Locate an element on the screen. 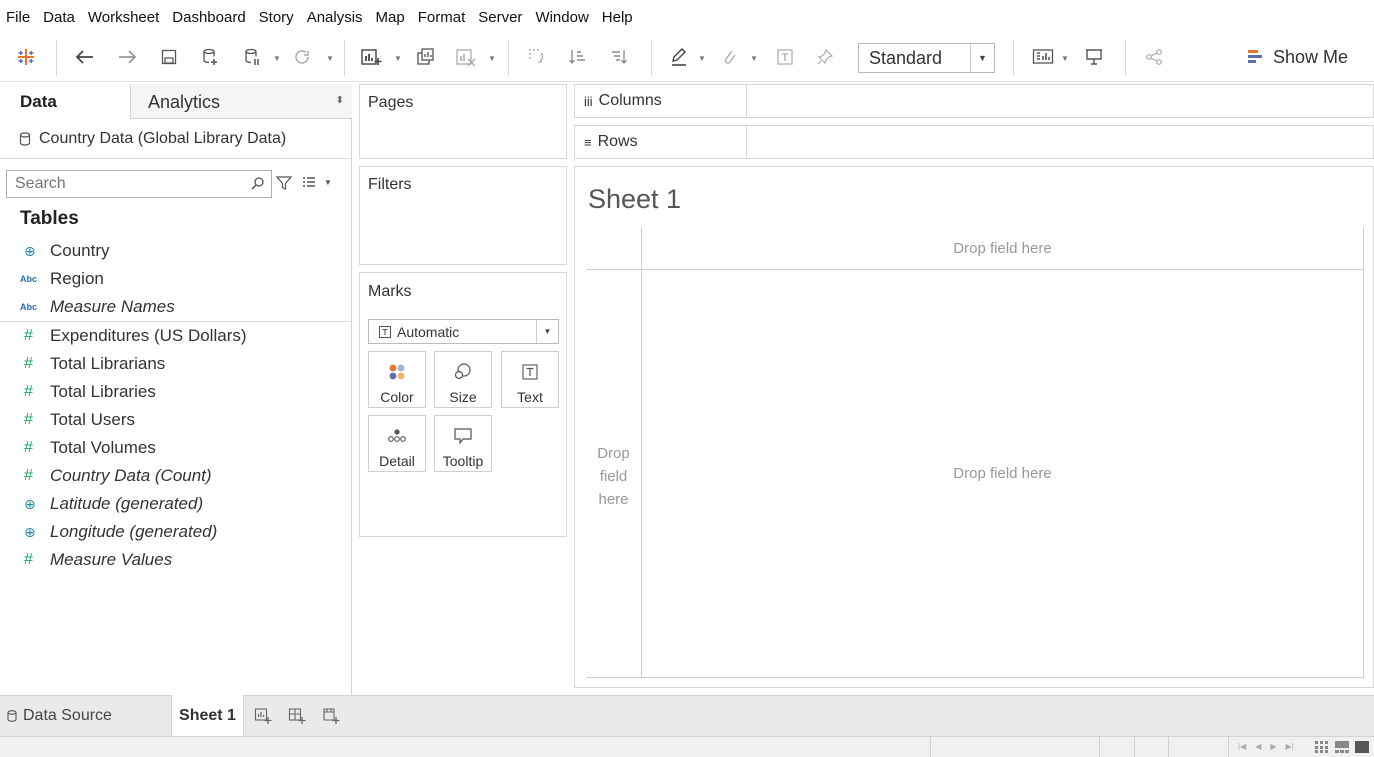  previous-sheet-icon: ◀ is located at coordinates (1258, 746).